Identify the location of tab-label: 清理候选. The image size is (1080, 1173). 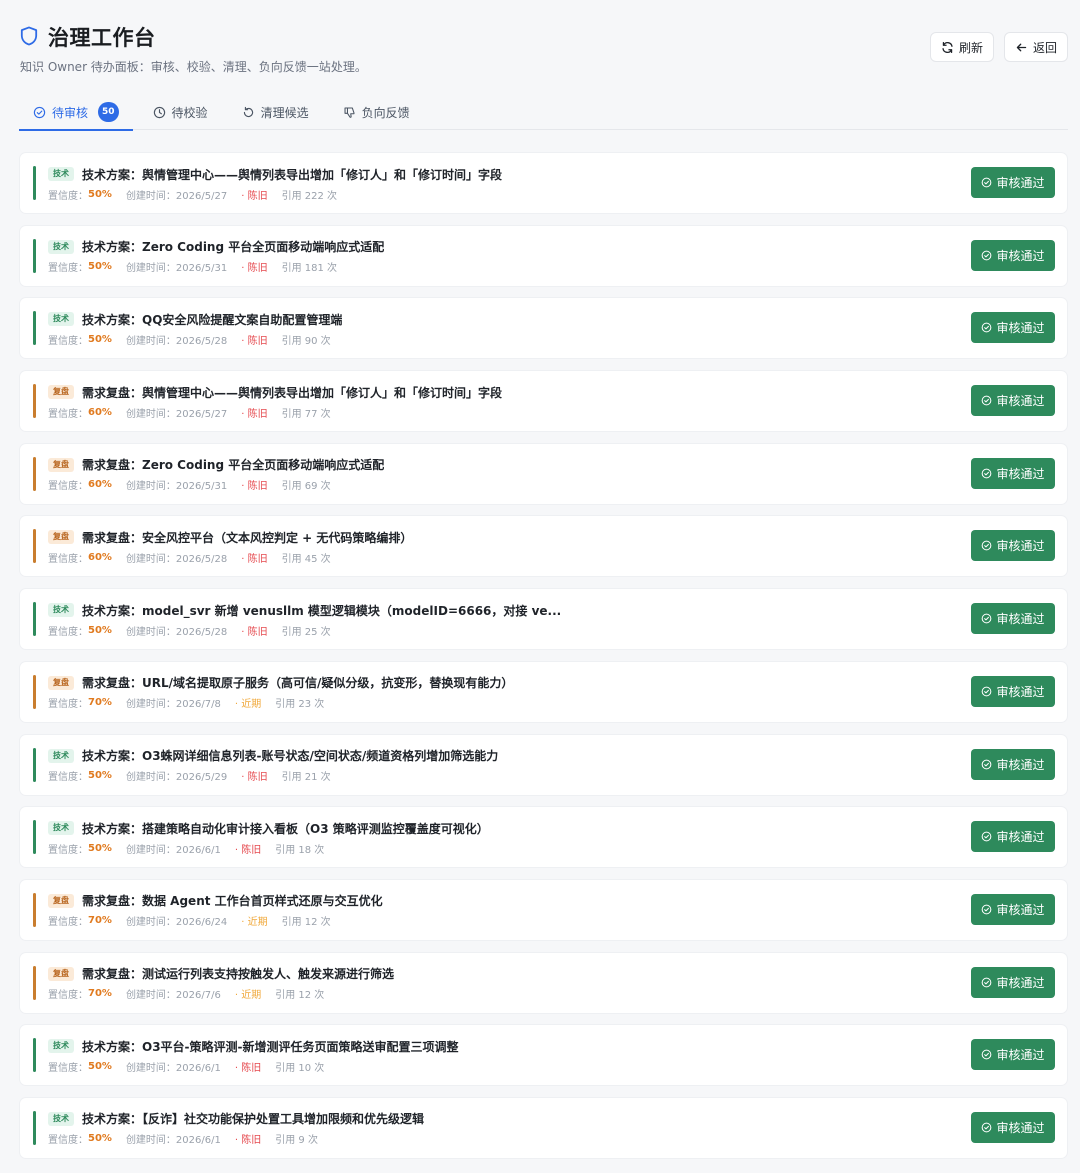
(284, 112).